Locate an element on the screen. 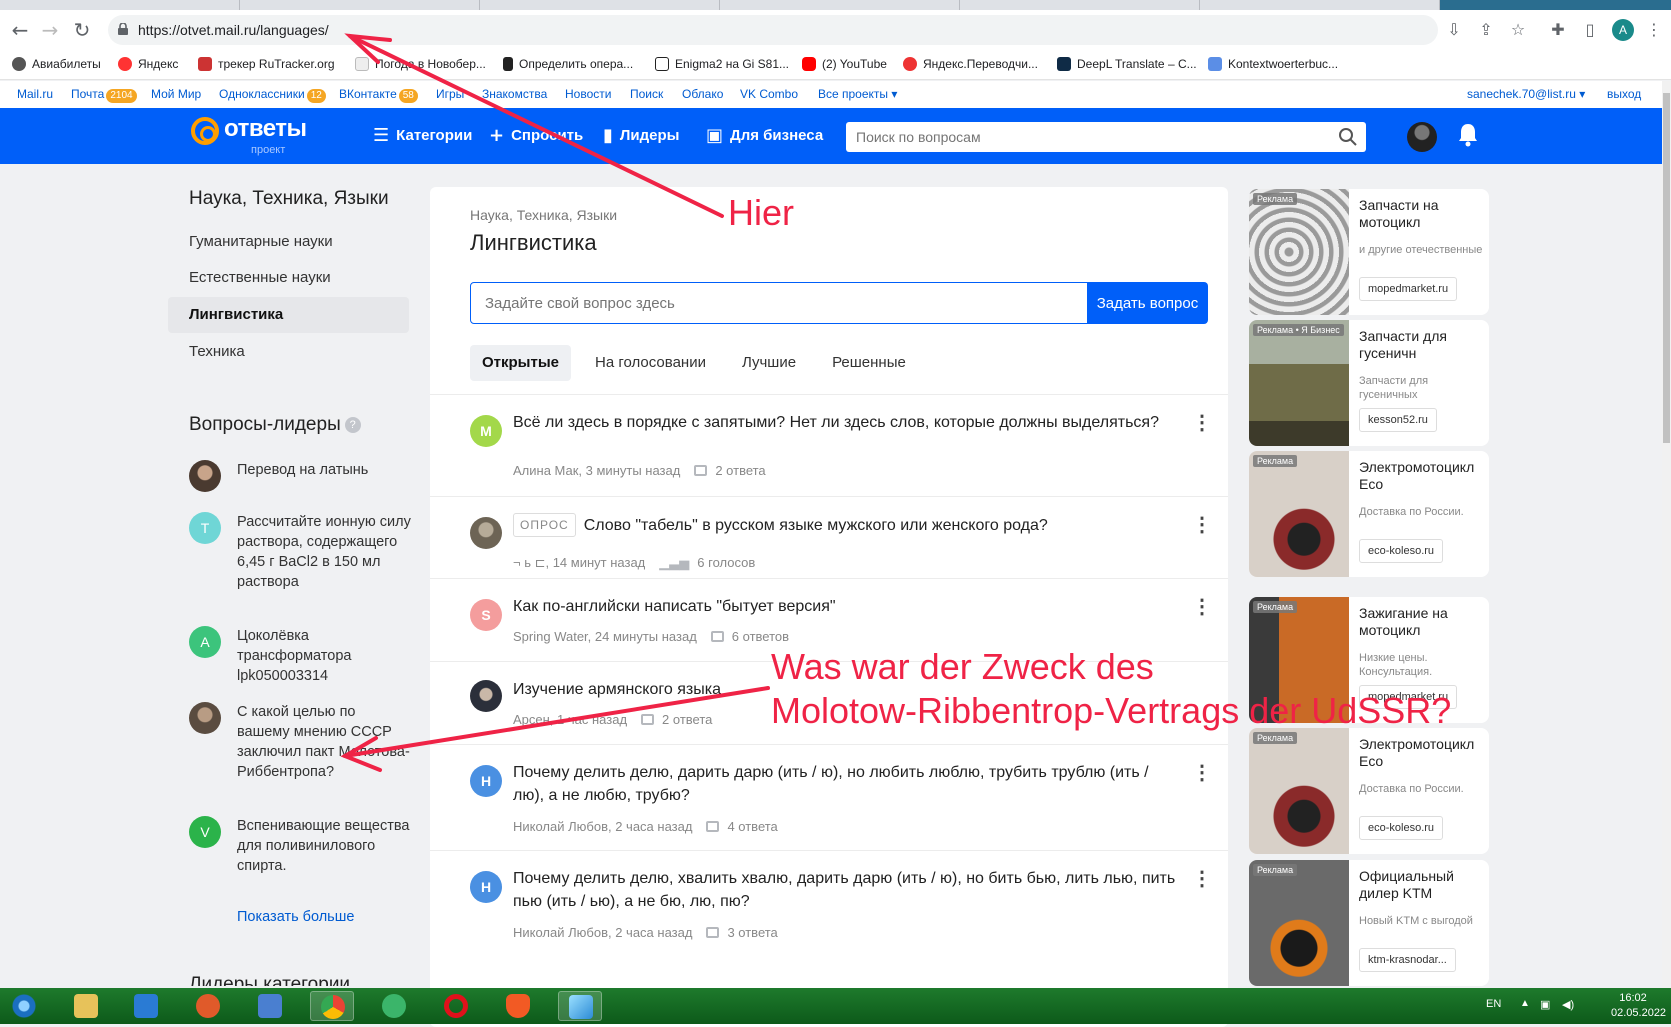 This screenshot has height=1027, width=1671. bookmark-item: Авиабилеты is located at coordinates (56, 64).